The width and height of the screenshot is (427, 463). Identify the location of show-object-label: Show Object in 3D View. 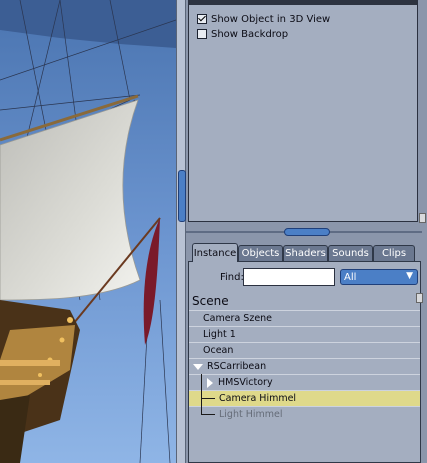
(271, 19).